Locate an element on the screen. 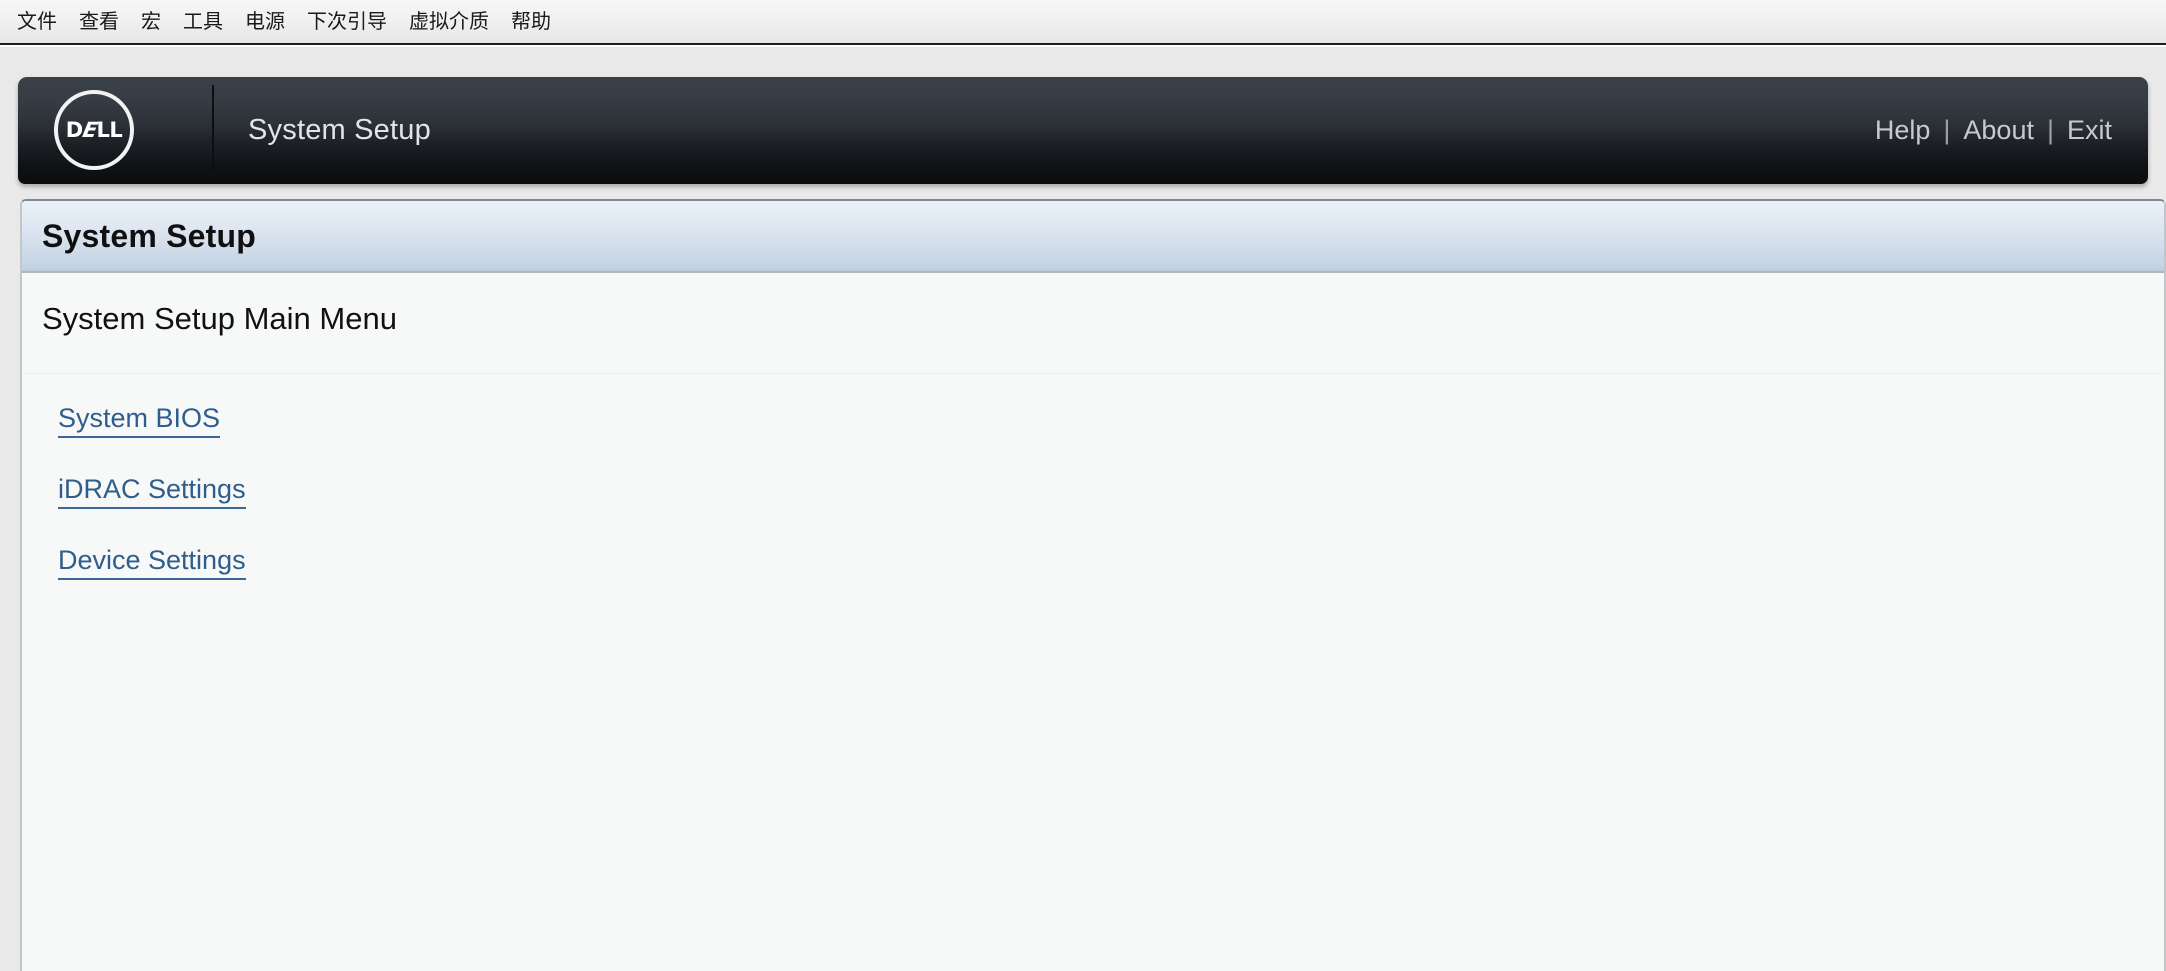 This screenshot has height=971, width=2166. section-divider is located at coordinates (1093, 373).